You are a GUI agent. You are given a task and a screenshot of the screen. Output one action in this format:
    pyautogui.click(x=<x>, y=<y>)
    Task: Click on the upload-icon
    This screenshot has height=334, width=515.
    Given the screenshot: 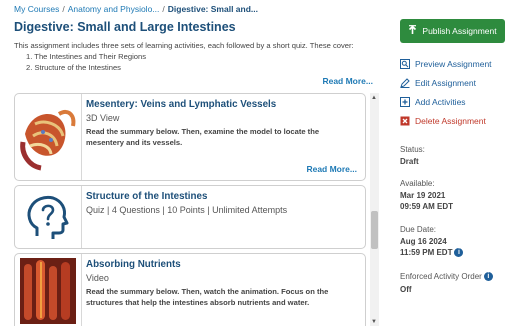 What is the action you would take?
    pyautogui.click(x=412, y=31)
    